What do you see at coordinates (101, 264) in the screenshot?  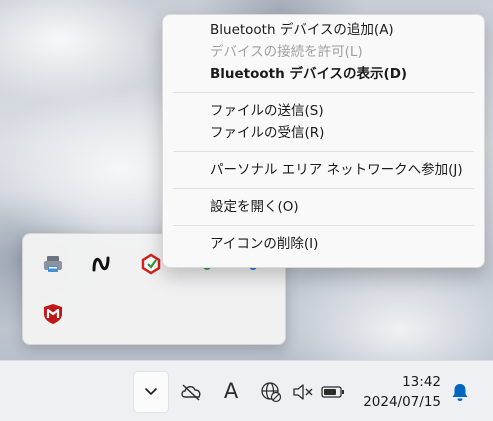 I see `app-n-icon` at bounding box center [101, 264].